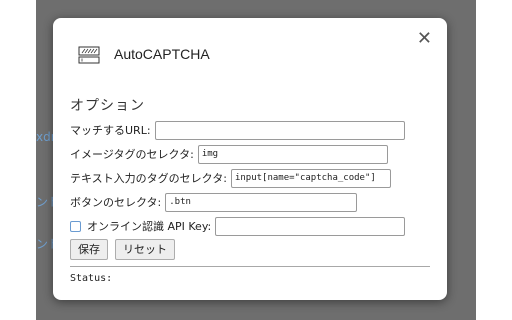  Describe the element at coordinates (310, 226) in the screenshot. I see `api-key-input` at that location.